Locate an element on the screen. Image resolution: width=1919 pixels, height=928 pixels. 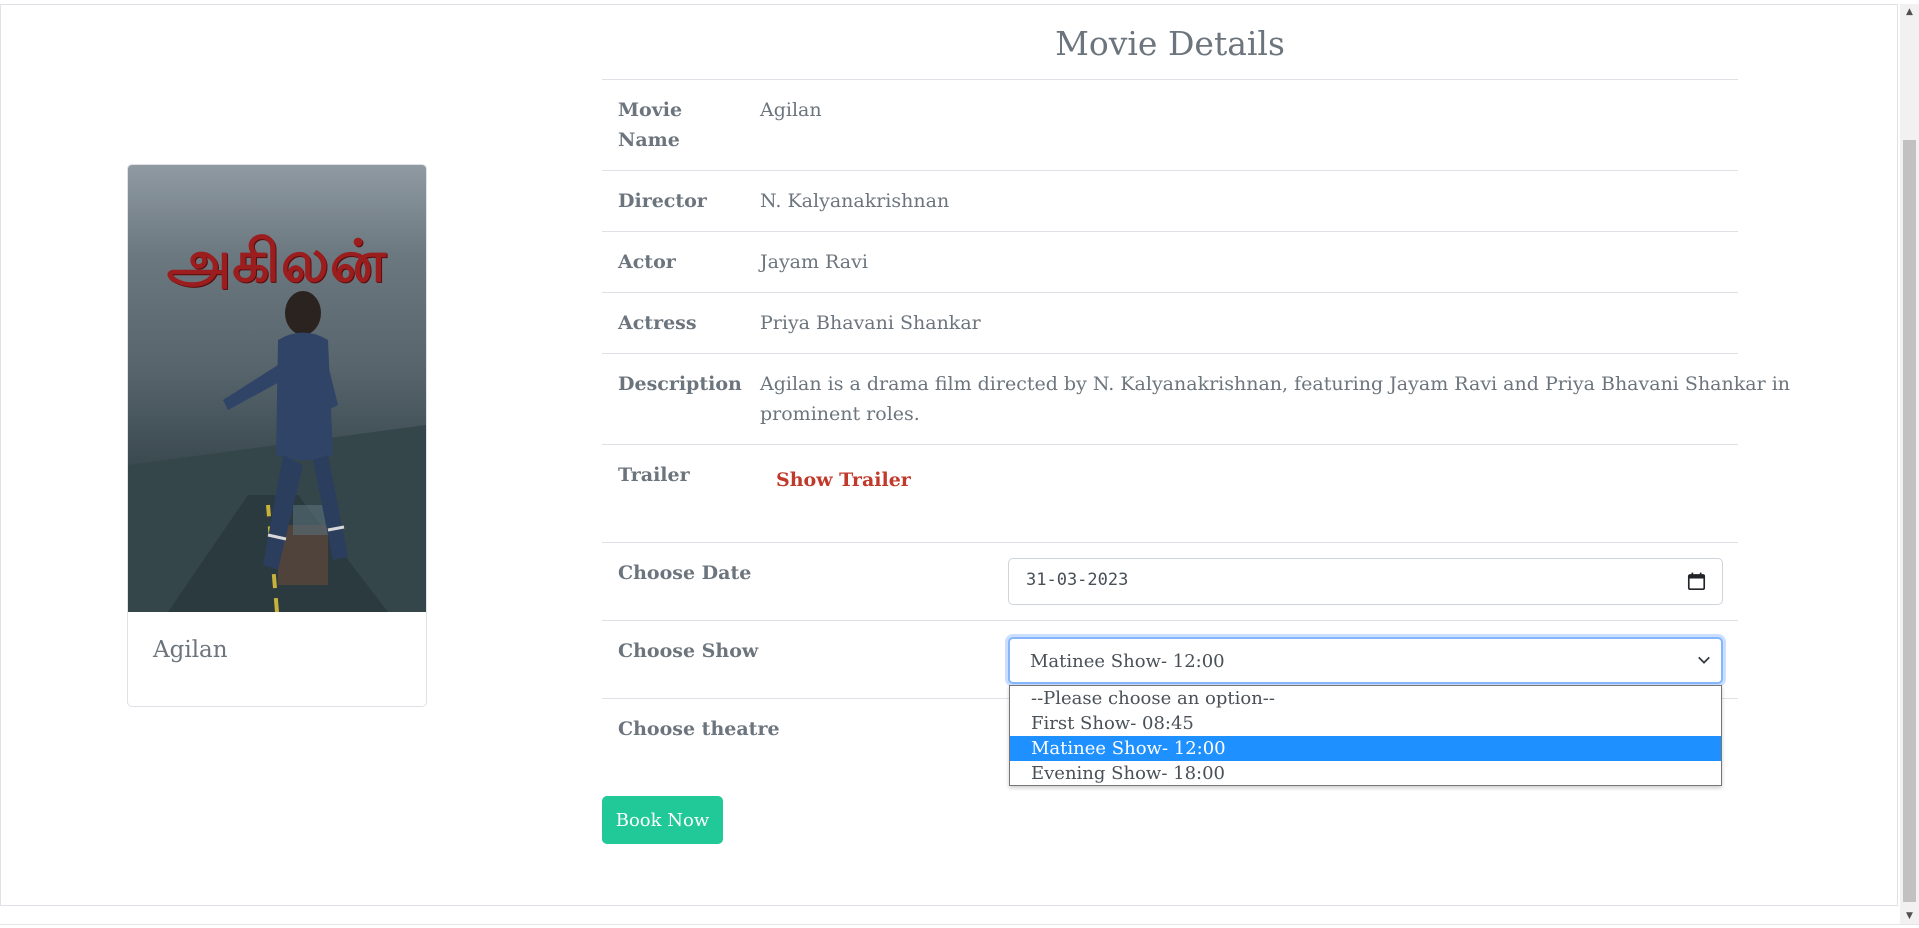
actress-value: Priya Bhavani Shankar is located at coordinates (870, 323).